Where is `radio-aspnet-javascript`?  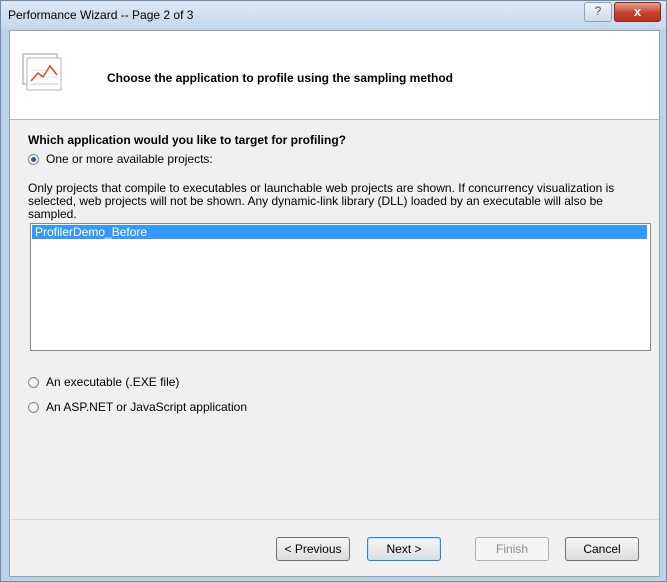
radio-aspnet-javascript is located at coordinates (33, 407).